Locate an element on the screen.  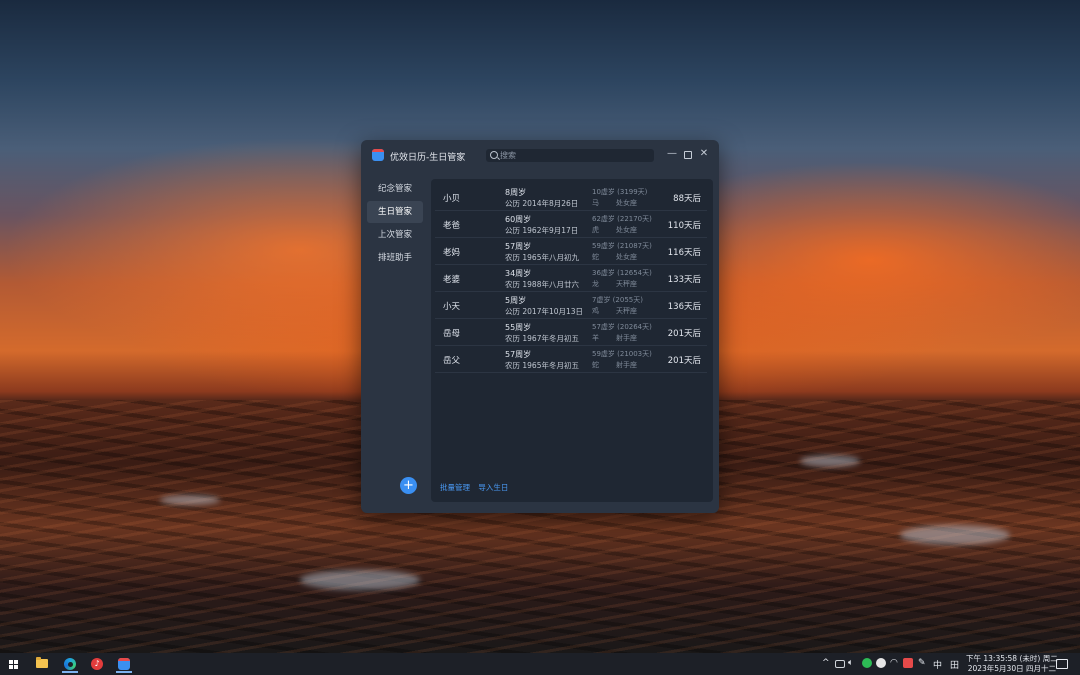
edge-browser-button is located at coordinates (70, 664).